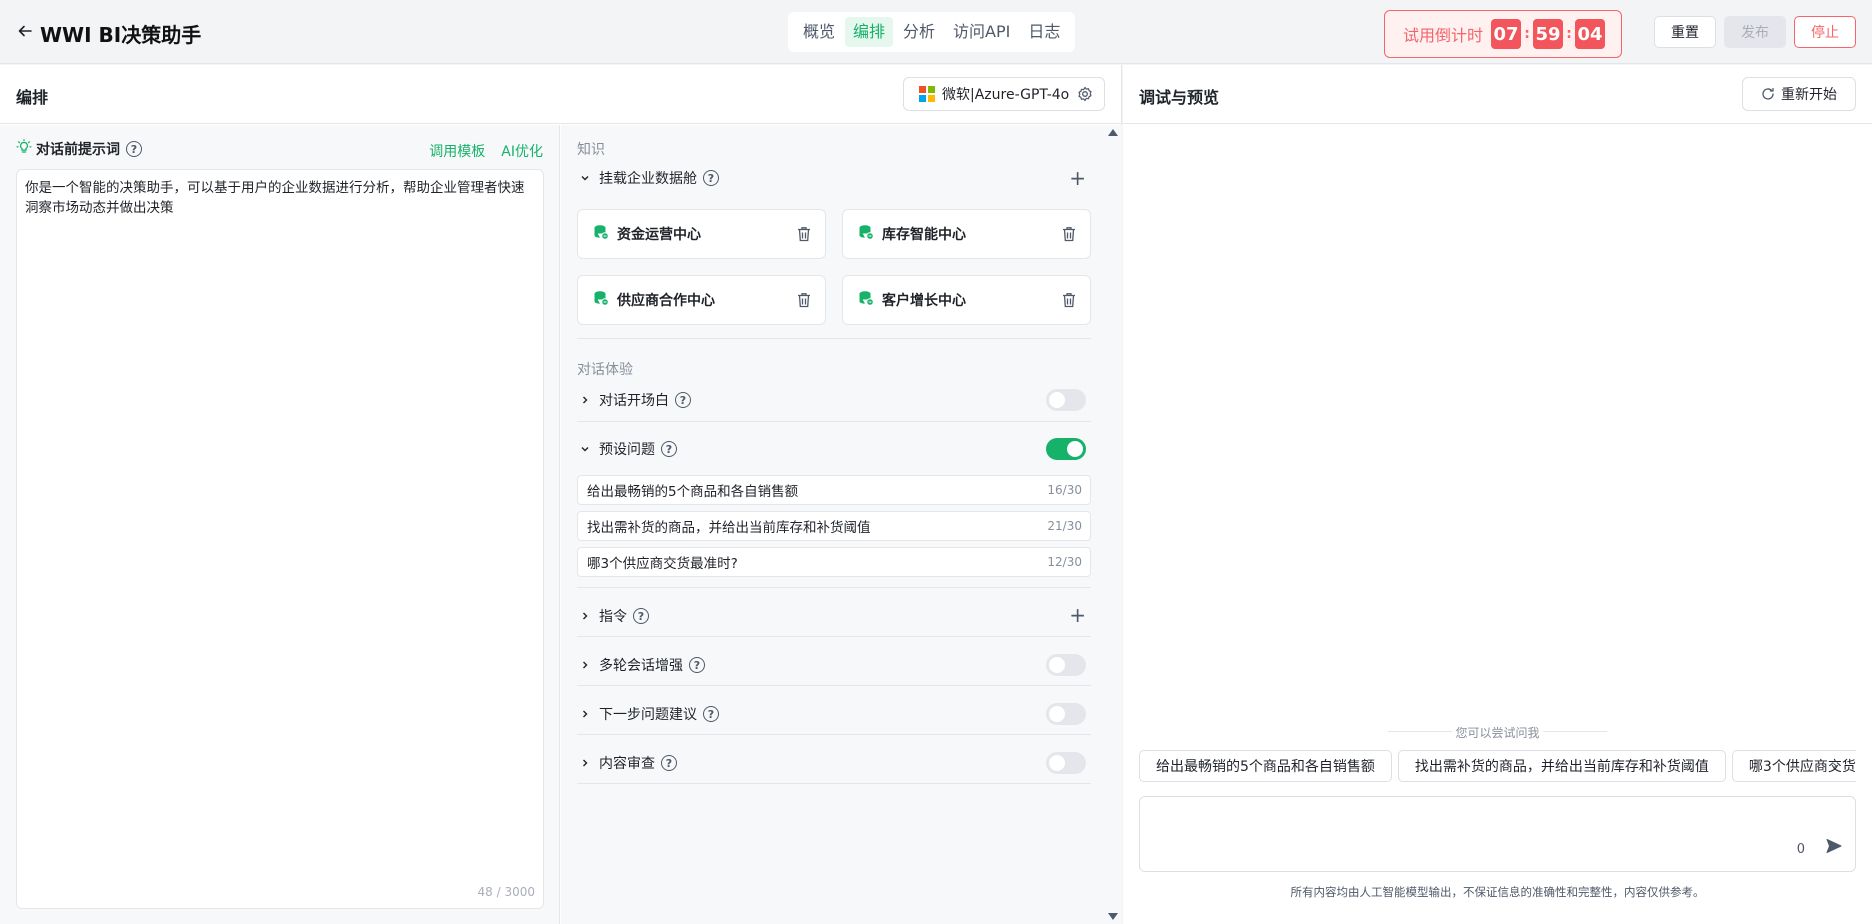  I want to click on opening-label: 对话开场白, so click(634, 401).